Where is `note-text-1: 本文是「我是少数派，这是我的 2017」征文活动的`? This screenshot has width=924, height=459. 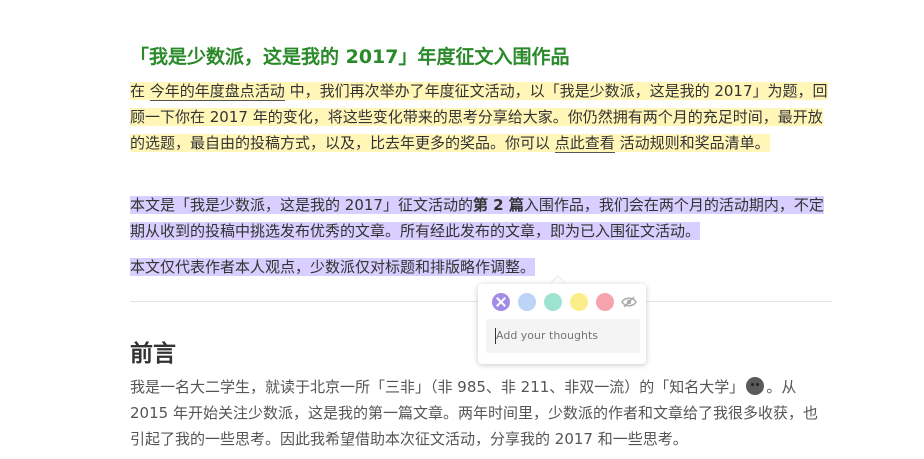 note-text-1: 本文是「我是少数派，这是我的 2017」征文活动的 is located at coordinates (301, 205).